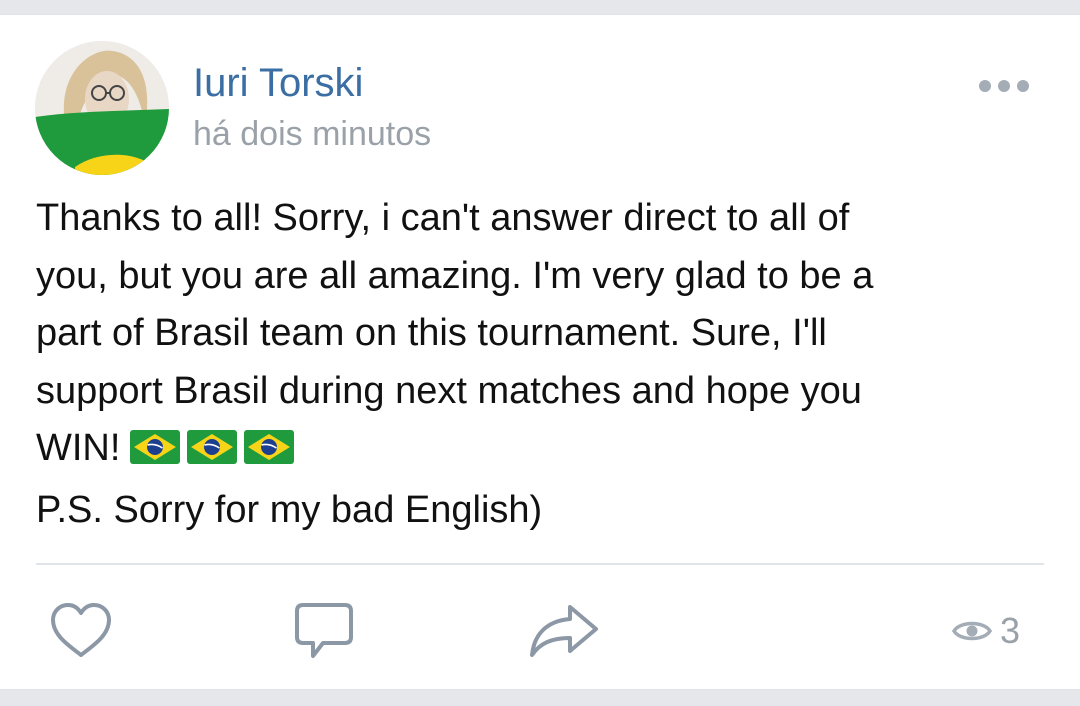 The width and height of the screenshot is (1080, 706). I want to click on post-timestamp: há dois minutos, so click(312, 134).